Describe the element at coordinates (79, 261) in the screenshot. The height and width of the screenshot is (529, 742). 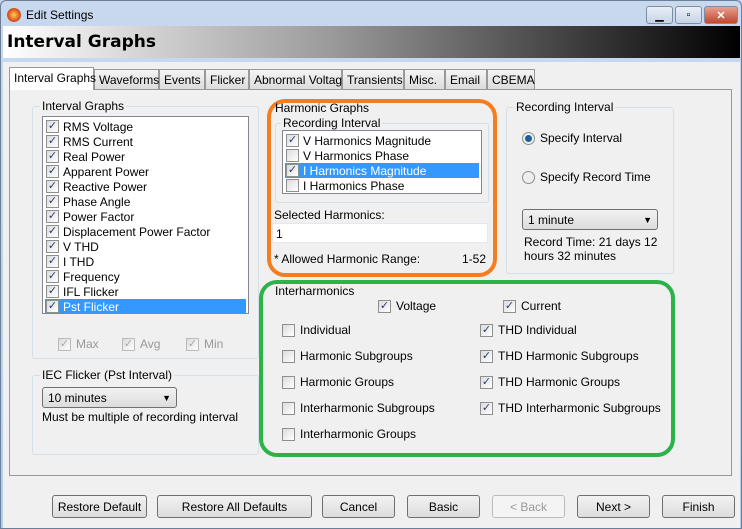
I see `list-item-label: I THD` at that location.